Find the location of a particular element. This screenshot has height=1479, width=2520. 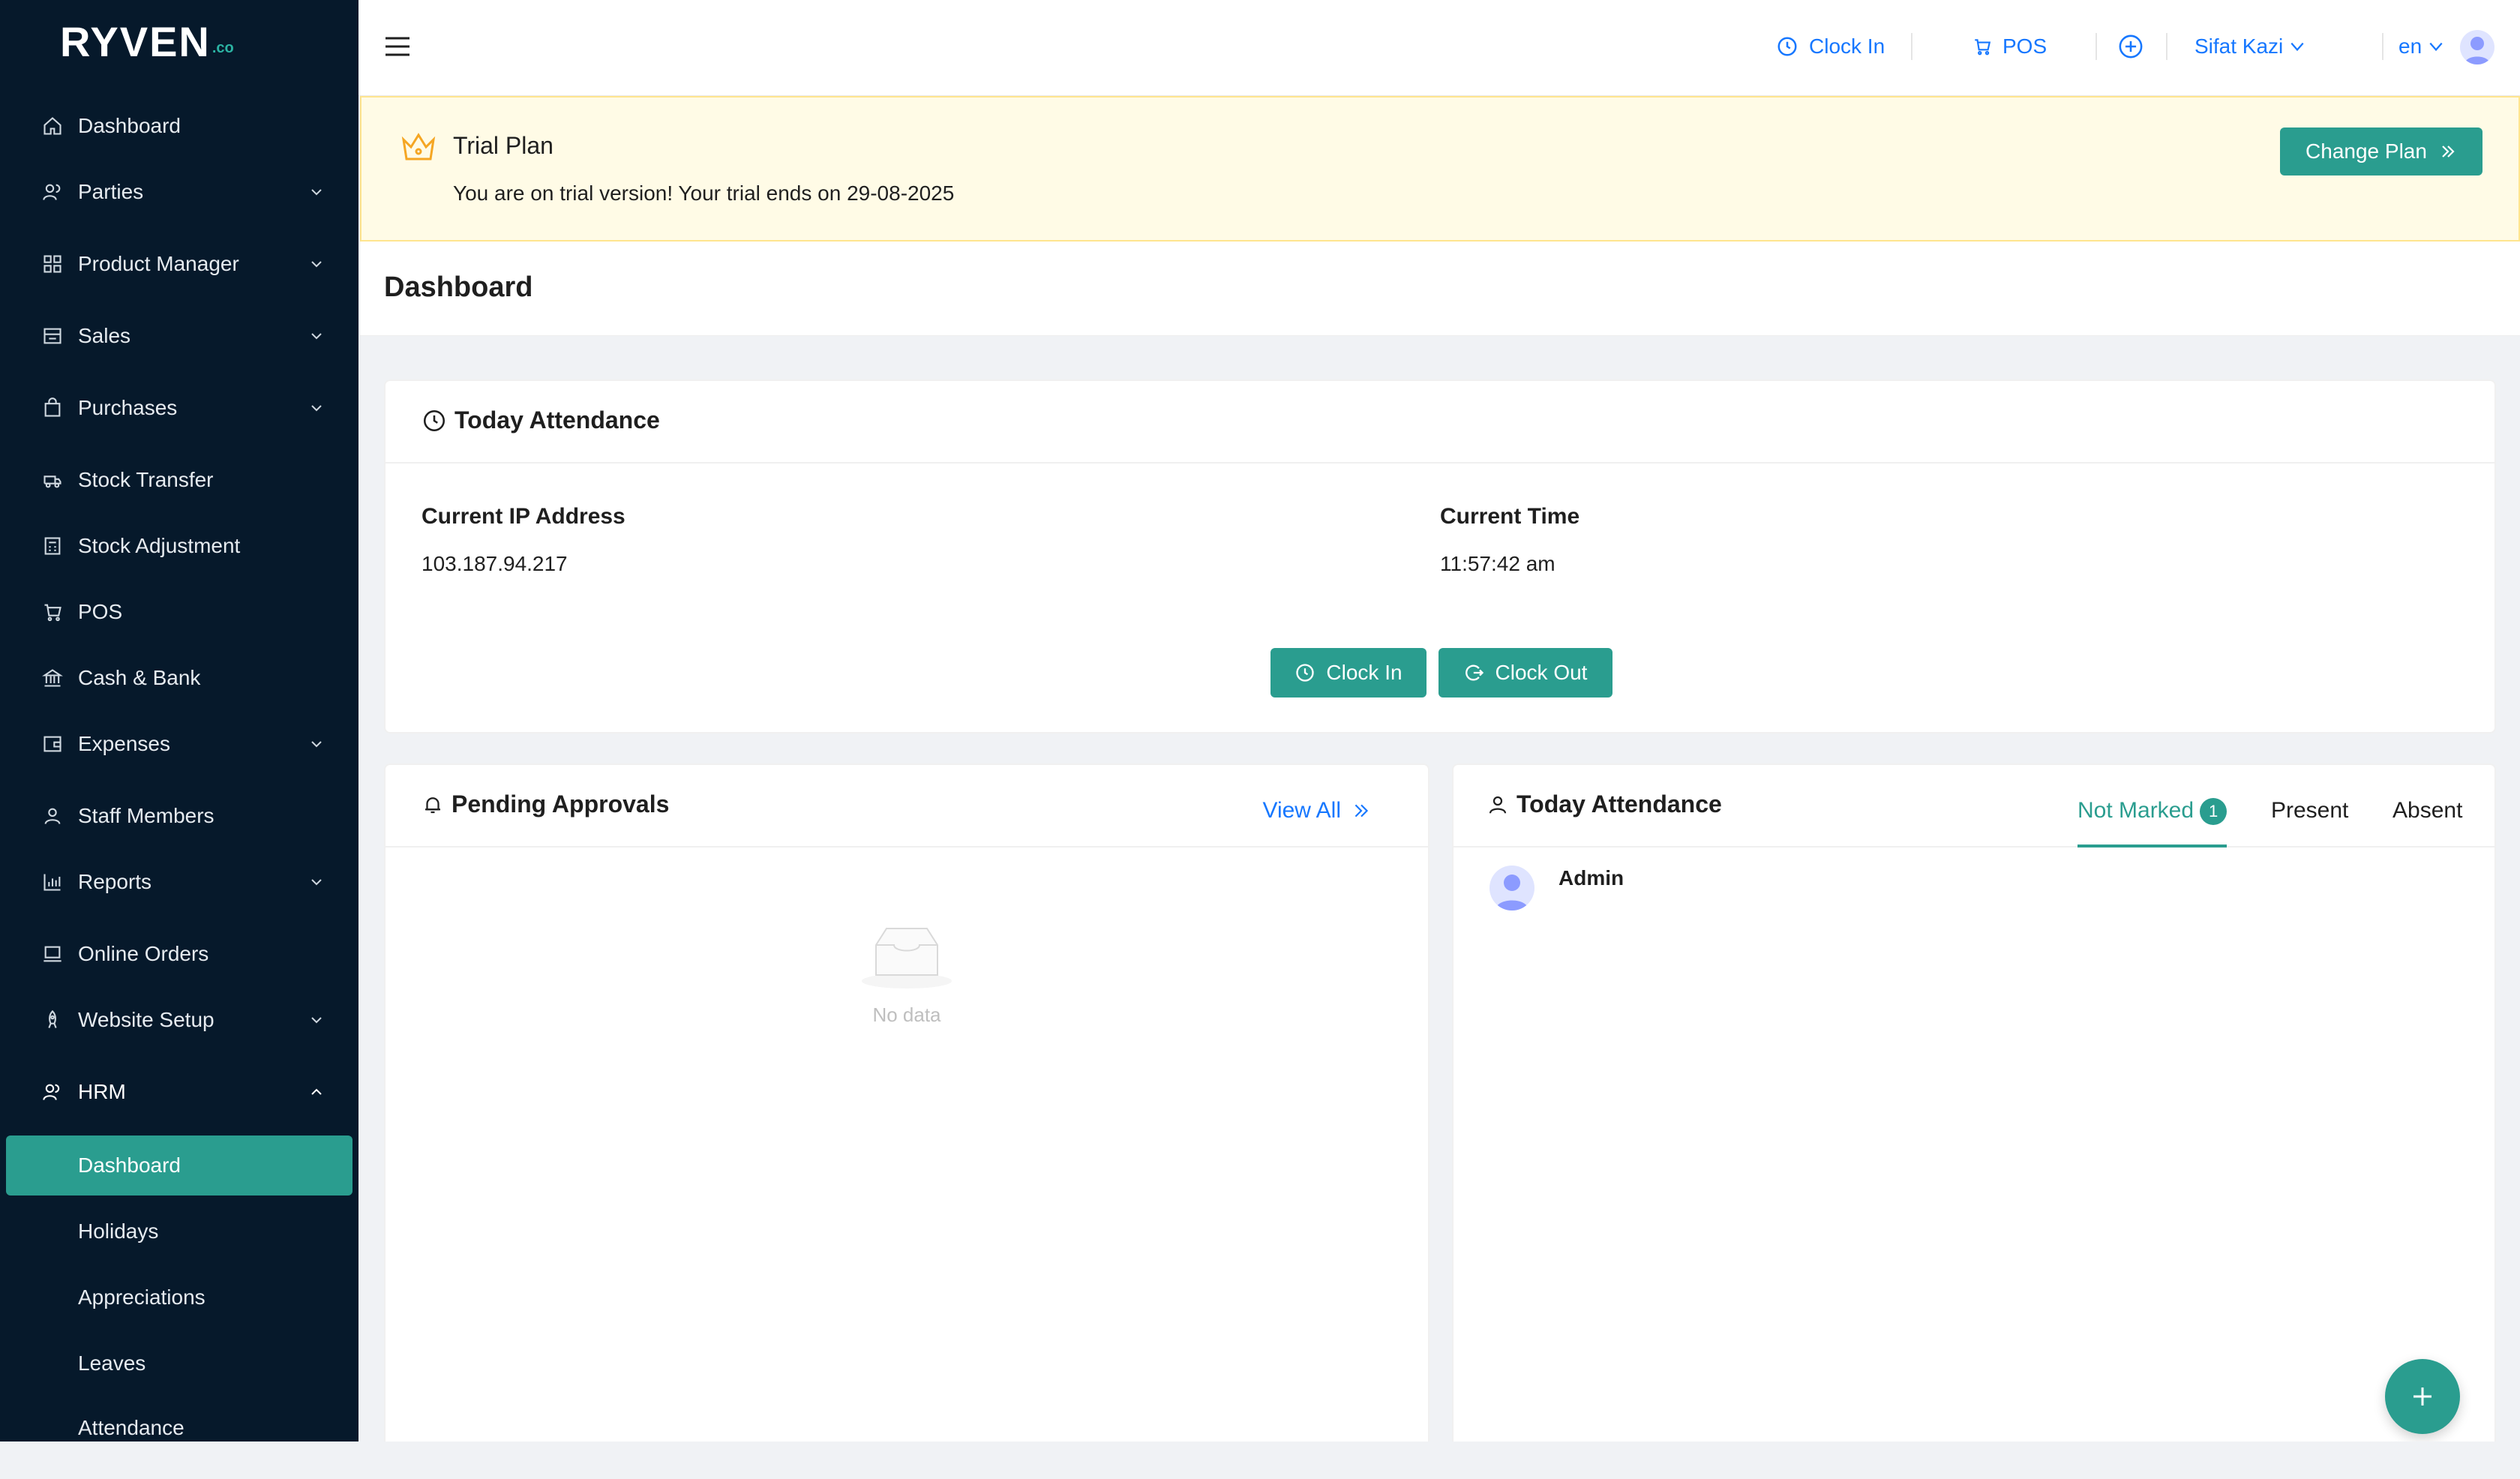

clock-out-button: Clock Out is located at coordinates (1525, 673).